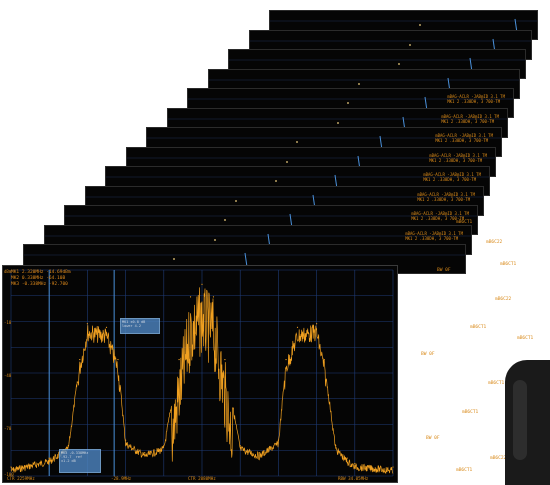 Image resolution: width=550 pixels, height=485 pixels. What do you see at coordinates (75, 457) in the screenshot?
I see `marker-info-text: MK3 -0.338MHz -92.7 ref ±1.2 dB` at bounding box center [75, 457].